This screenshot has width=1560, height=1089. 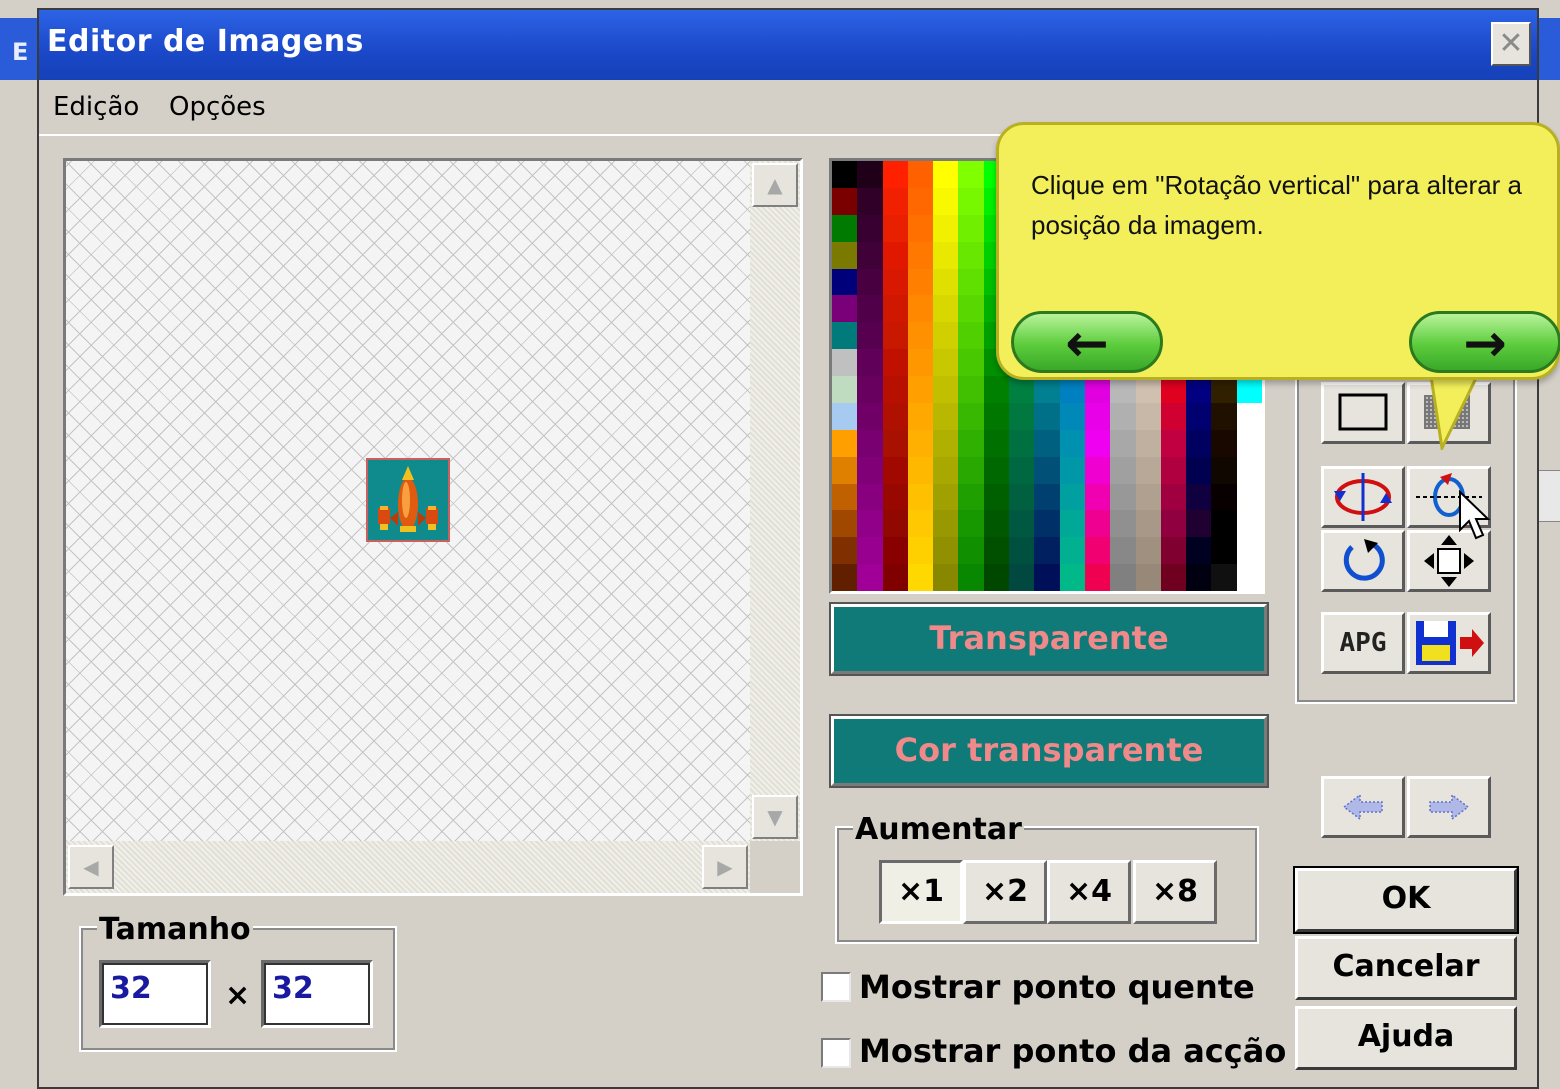 What do you see at coordinates (1049, 639) in the screenshot?
I see `primary-color-bar: Transparente` at bounding box center [1049, 639].